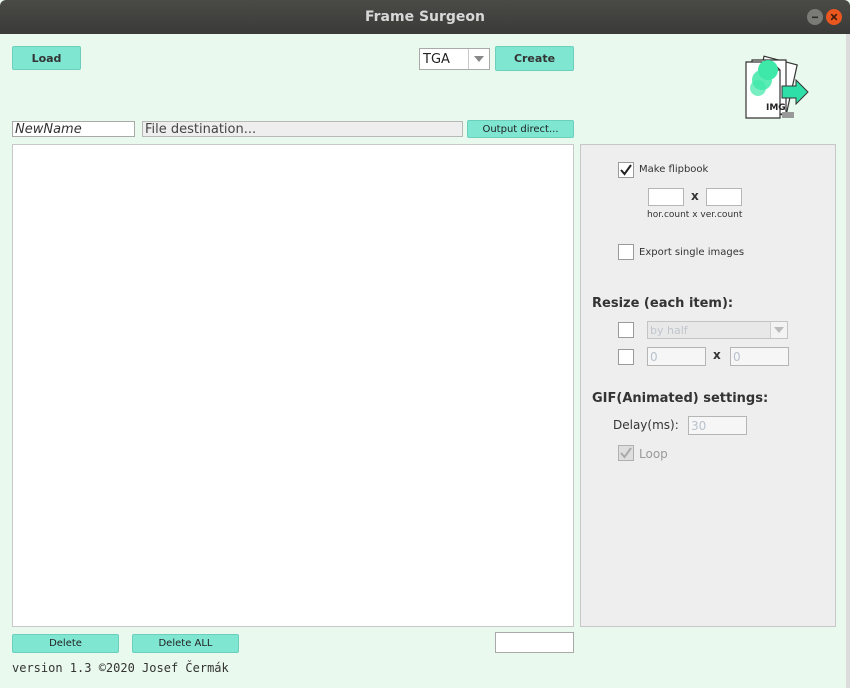  Describe the element at coordinates (666, 197) in the screenshot. I see `hor-count-input` at that location.